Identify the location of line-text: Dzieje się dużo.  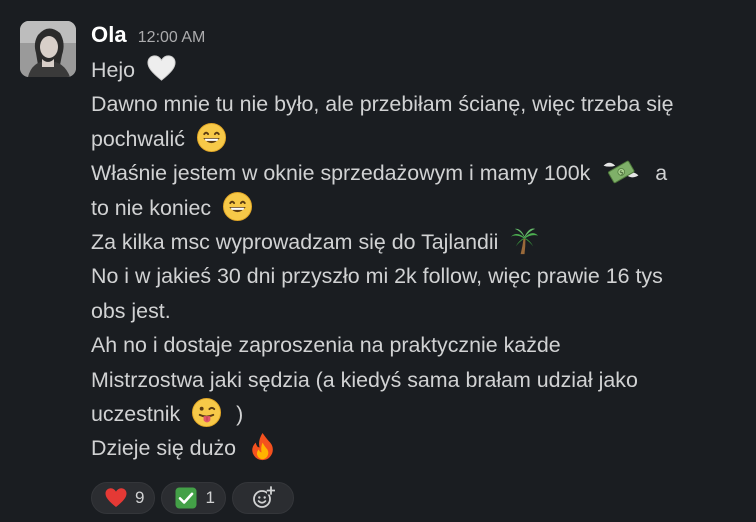
(164, 448).